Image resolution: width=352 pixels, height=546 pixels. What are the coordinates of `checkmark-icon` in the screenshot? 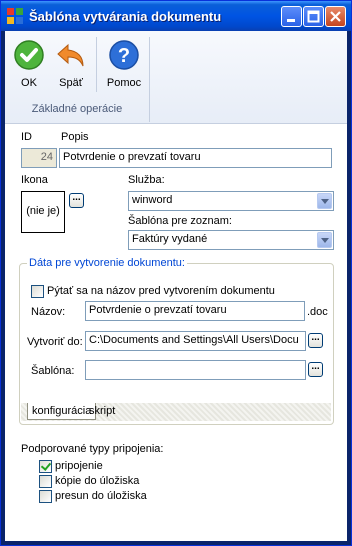 It's located at (29, 55).